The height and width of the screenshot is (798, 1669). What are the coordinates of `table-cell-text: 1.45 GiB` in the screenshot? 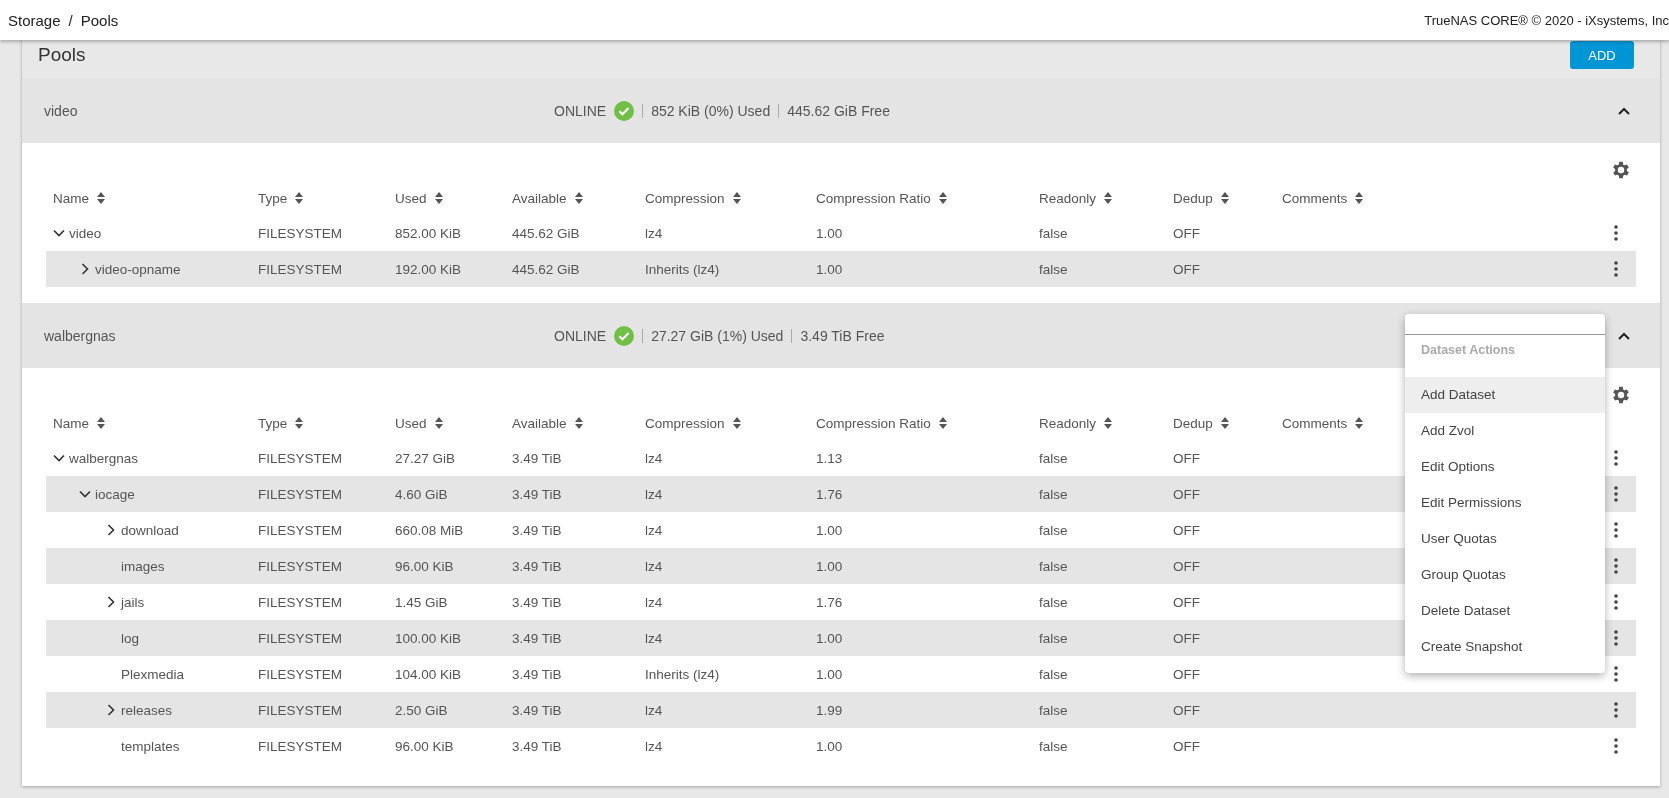 It's located at (421, 602).